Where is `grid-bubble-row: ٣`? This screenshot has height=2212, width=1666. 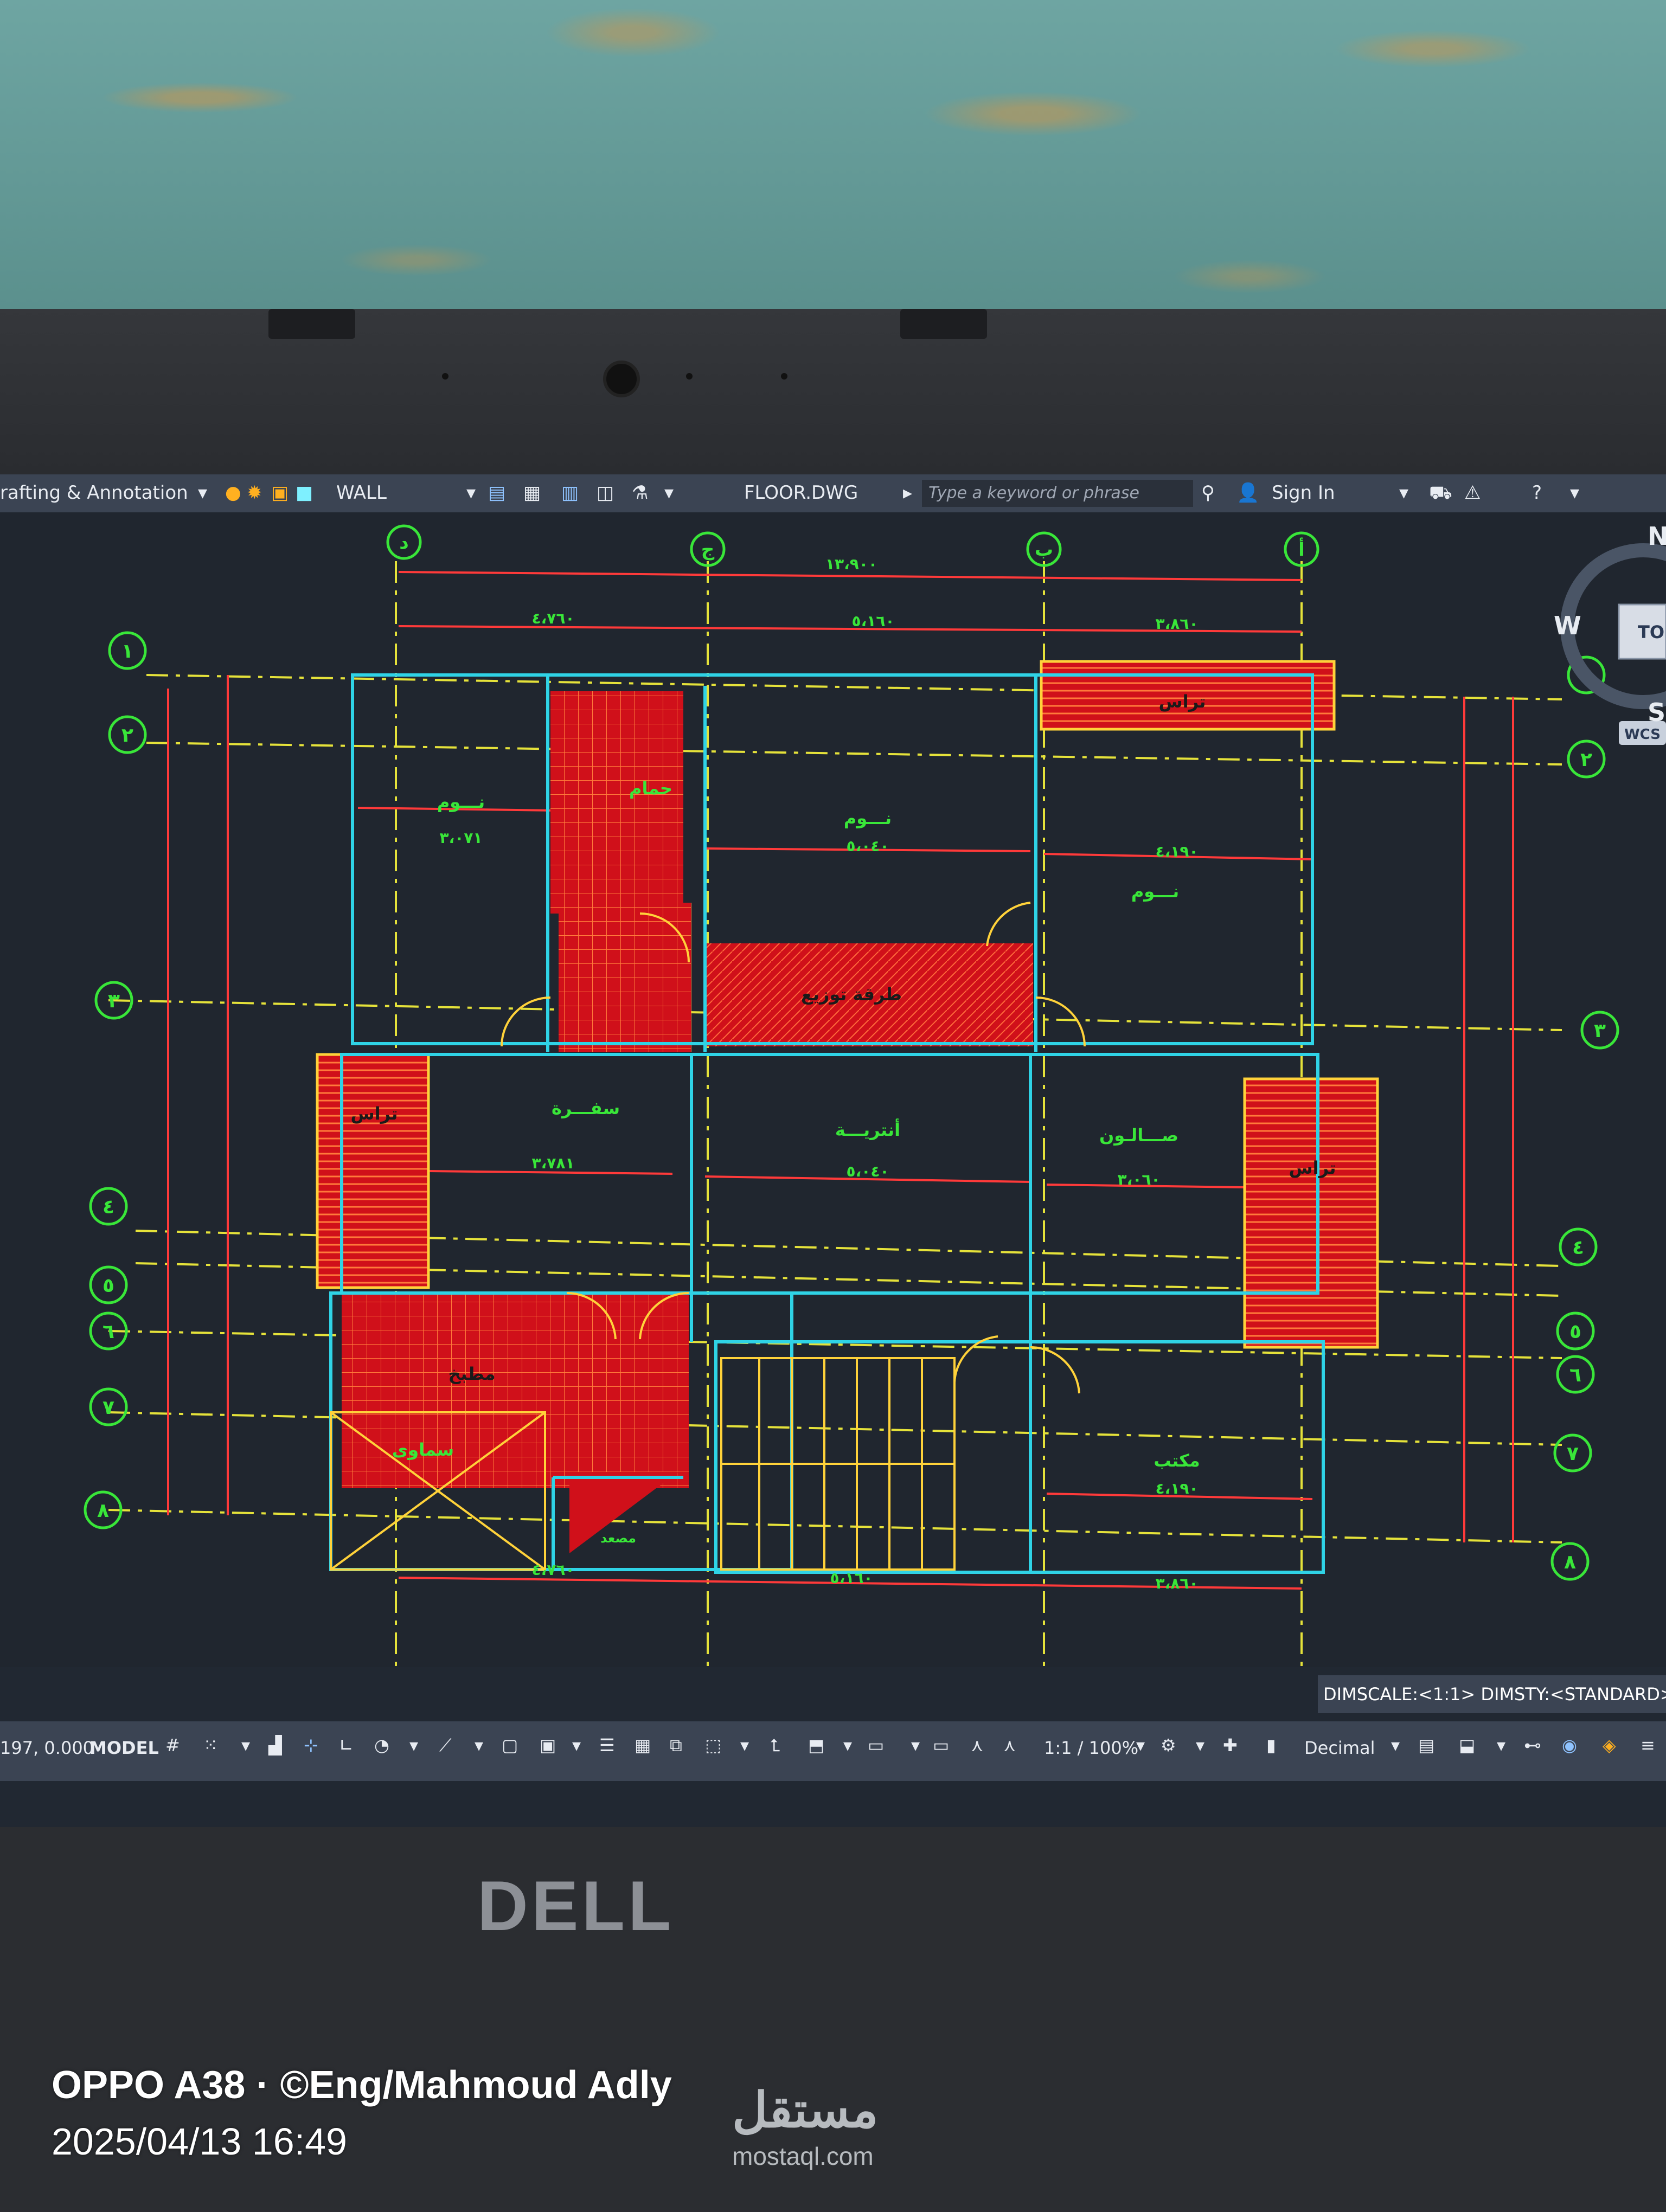 grid-bubble-row: ٣ is located at coordinates (114, 1001).